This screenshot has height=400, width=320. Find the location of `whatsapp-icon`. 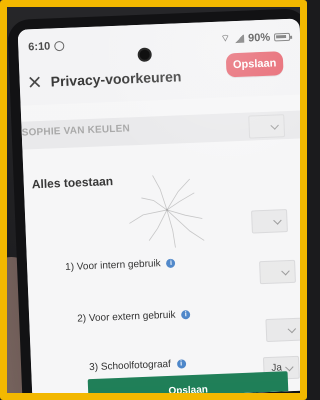

whatsapp-icon is located at coordinates (59, 46).